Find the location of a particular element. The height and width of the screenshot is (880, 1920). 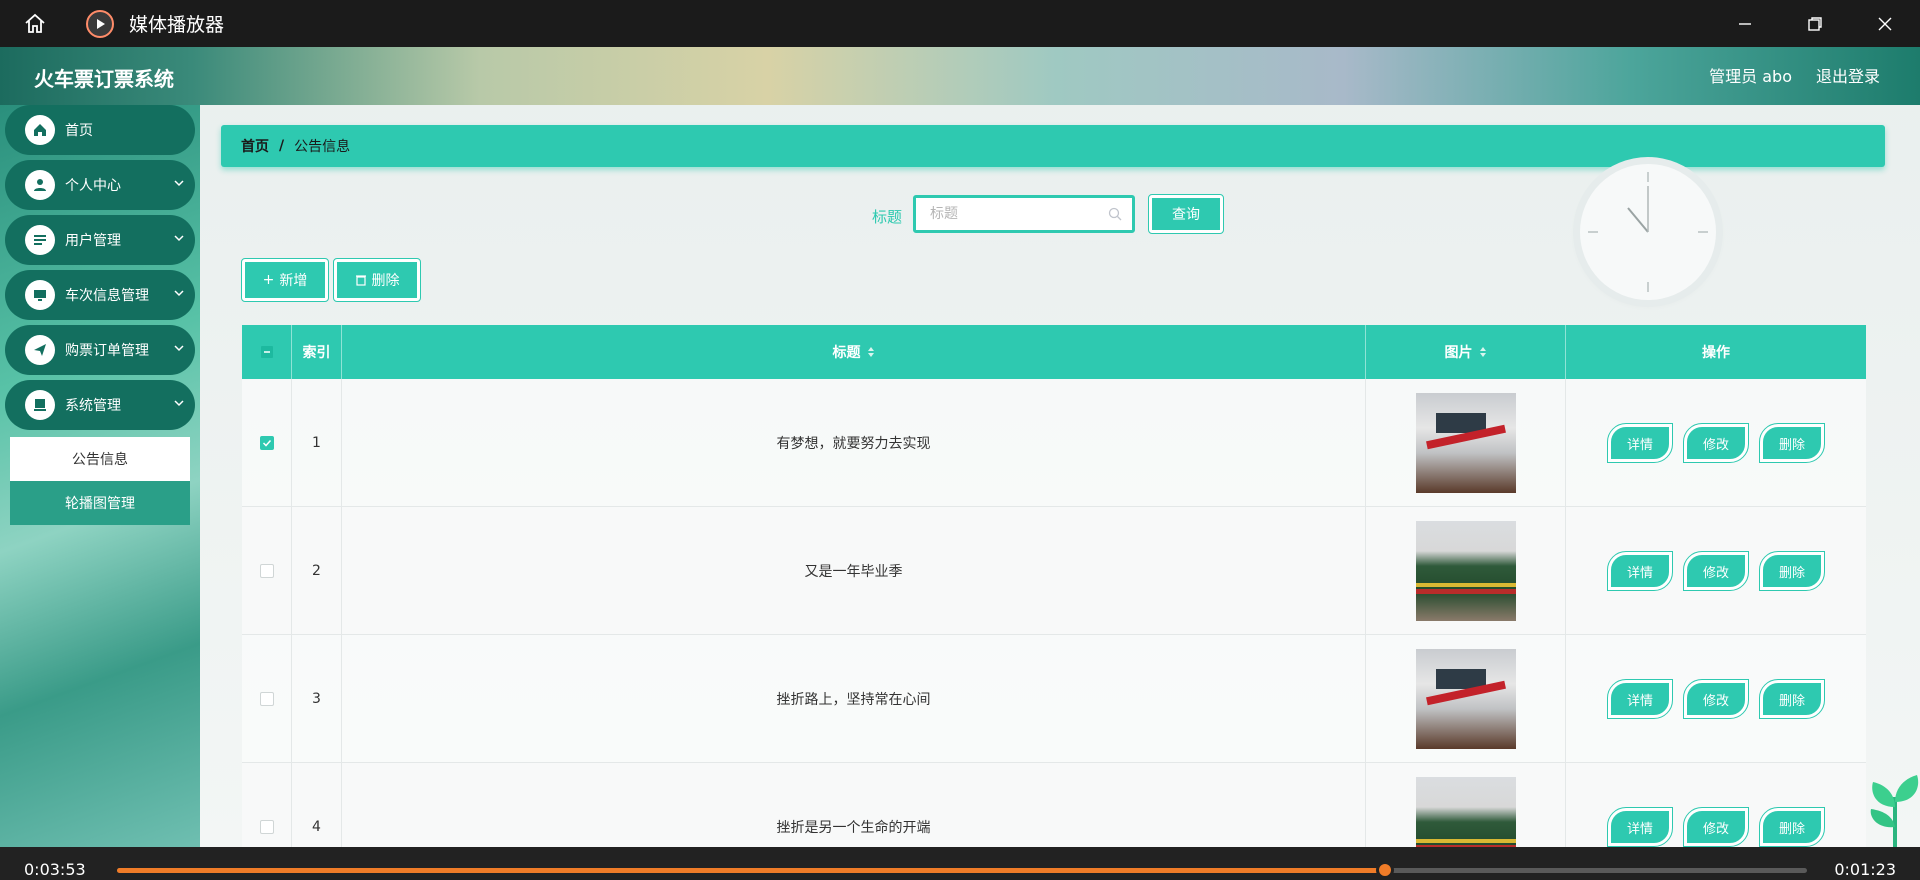

sidebar-item-label: 个人中心 is located at coordinates (93, 186).